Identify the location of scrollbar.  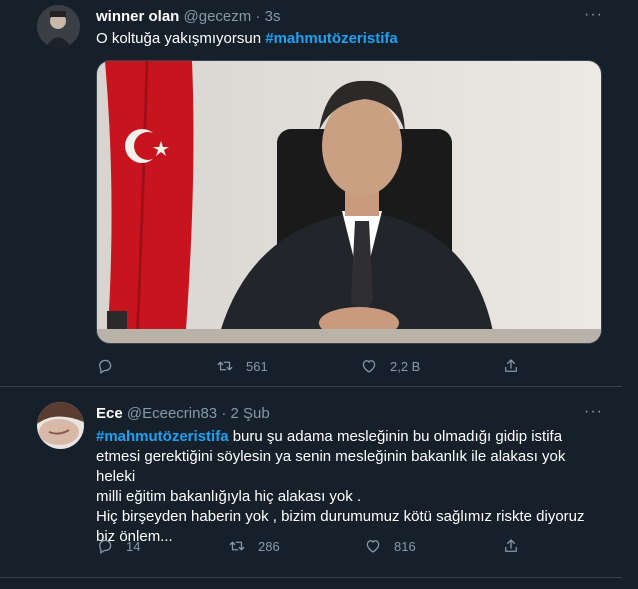
(630, 294).